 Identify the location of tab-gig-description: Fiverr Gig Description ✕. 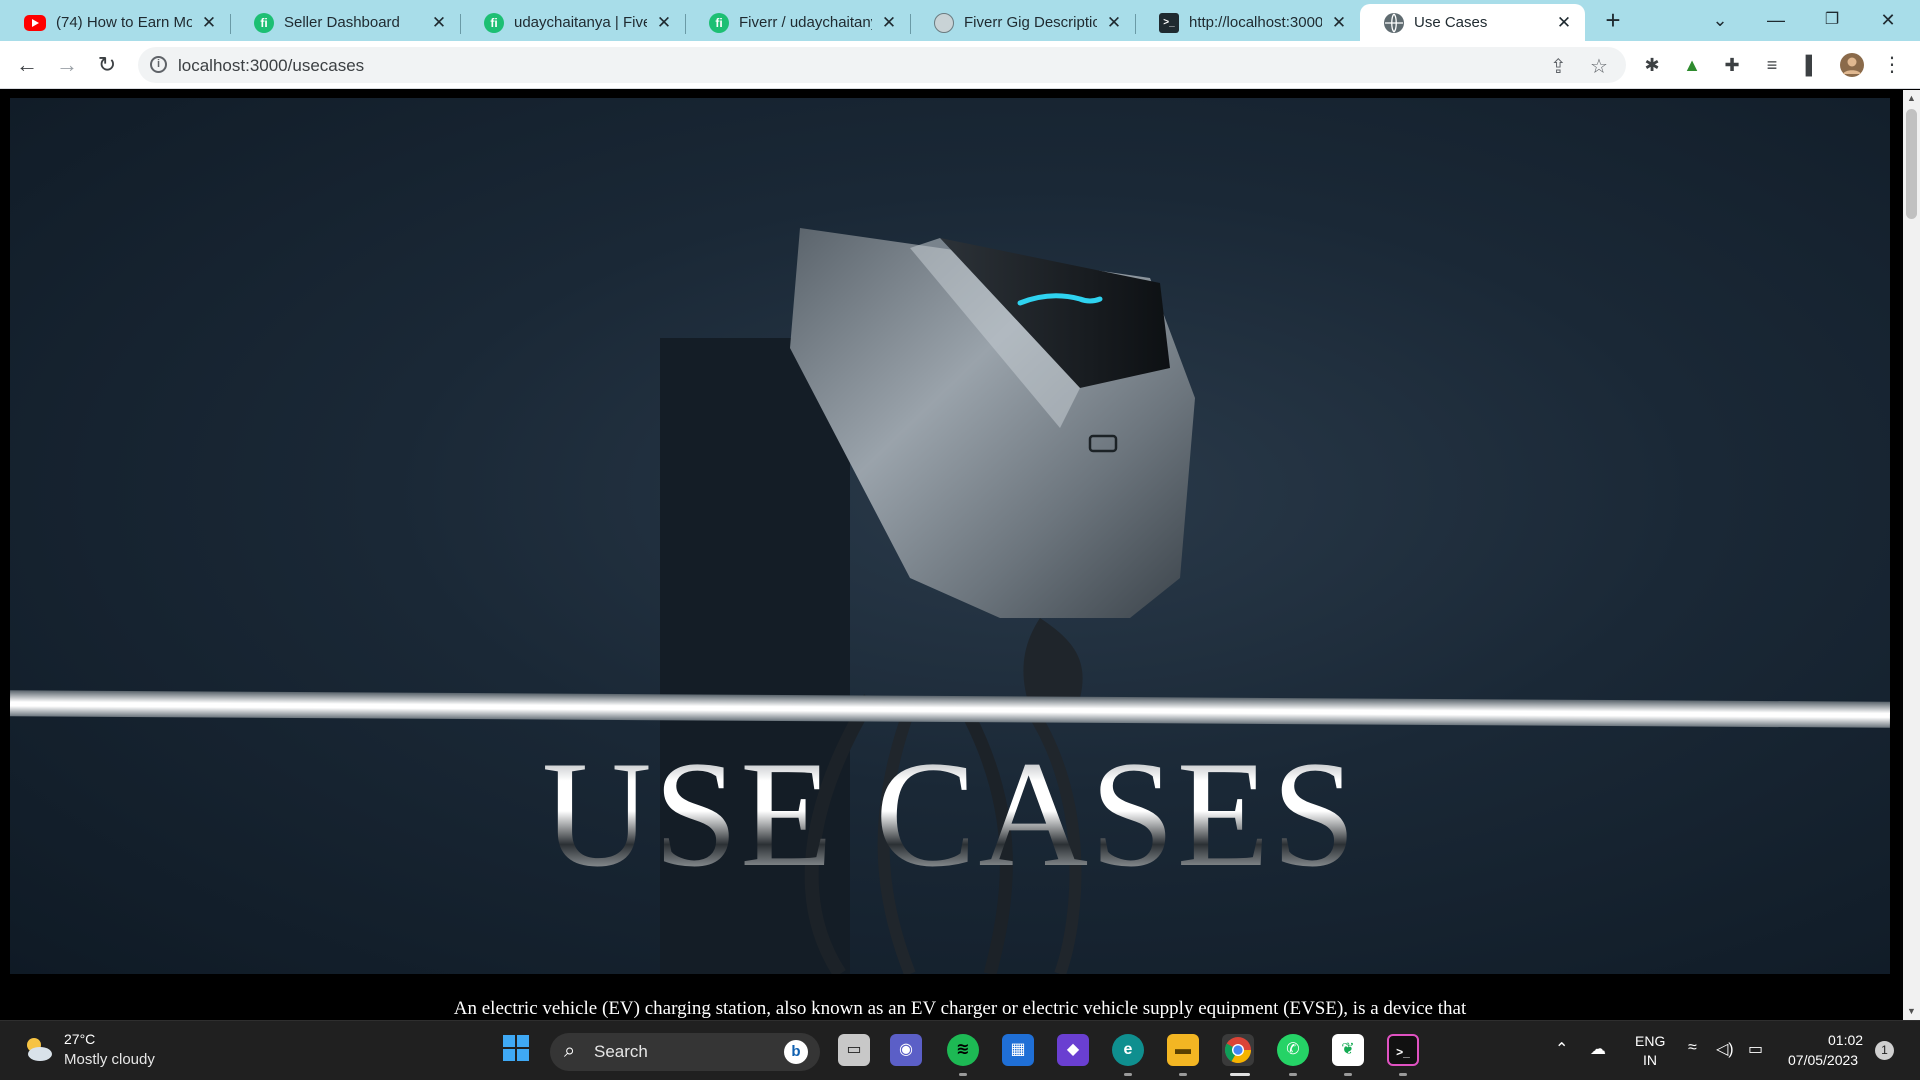
(1023, 22).